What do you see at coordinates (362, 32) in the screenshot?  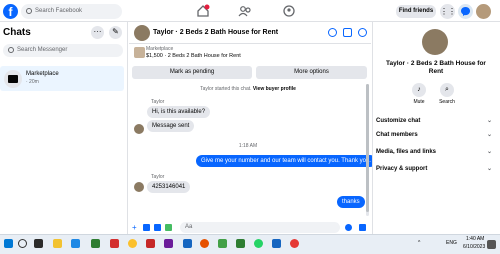 I see `info-icon` at bounding box center [362, 32].